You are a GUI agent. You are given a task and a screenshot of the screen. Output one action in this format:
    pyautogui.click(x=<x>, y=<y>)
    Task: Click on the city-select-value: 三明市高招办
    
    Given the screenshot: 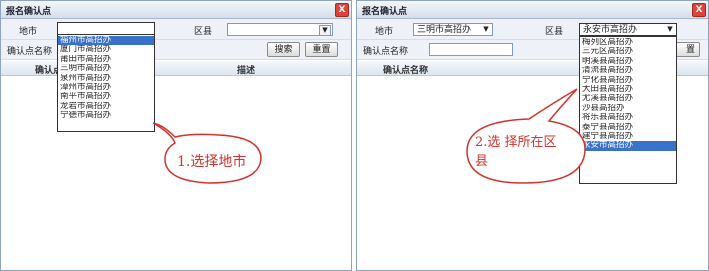 What is the action you would take?
    pyautogui.click(x=444, y=30)
    